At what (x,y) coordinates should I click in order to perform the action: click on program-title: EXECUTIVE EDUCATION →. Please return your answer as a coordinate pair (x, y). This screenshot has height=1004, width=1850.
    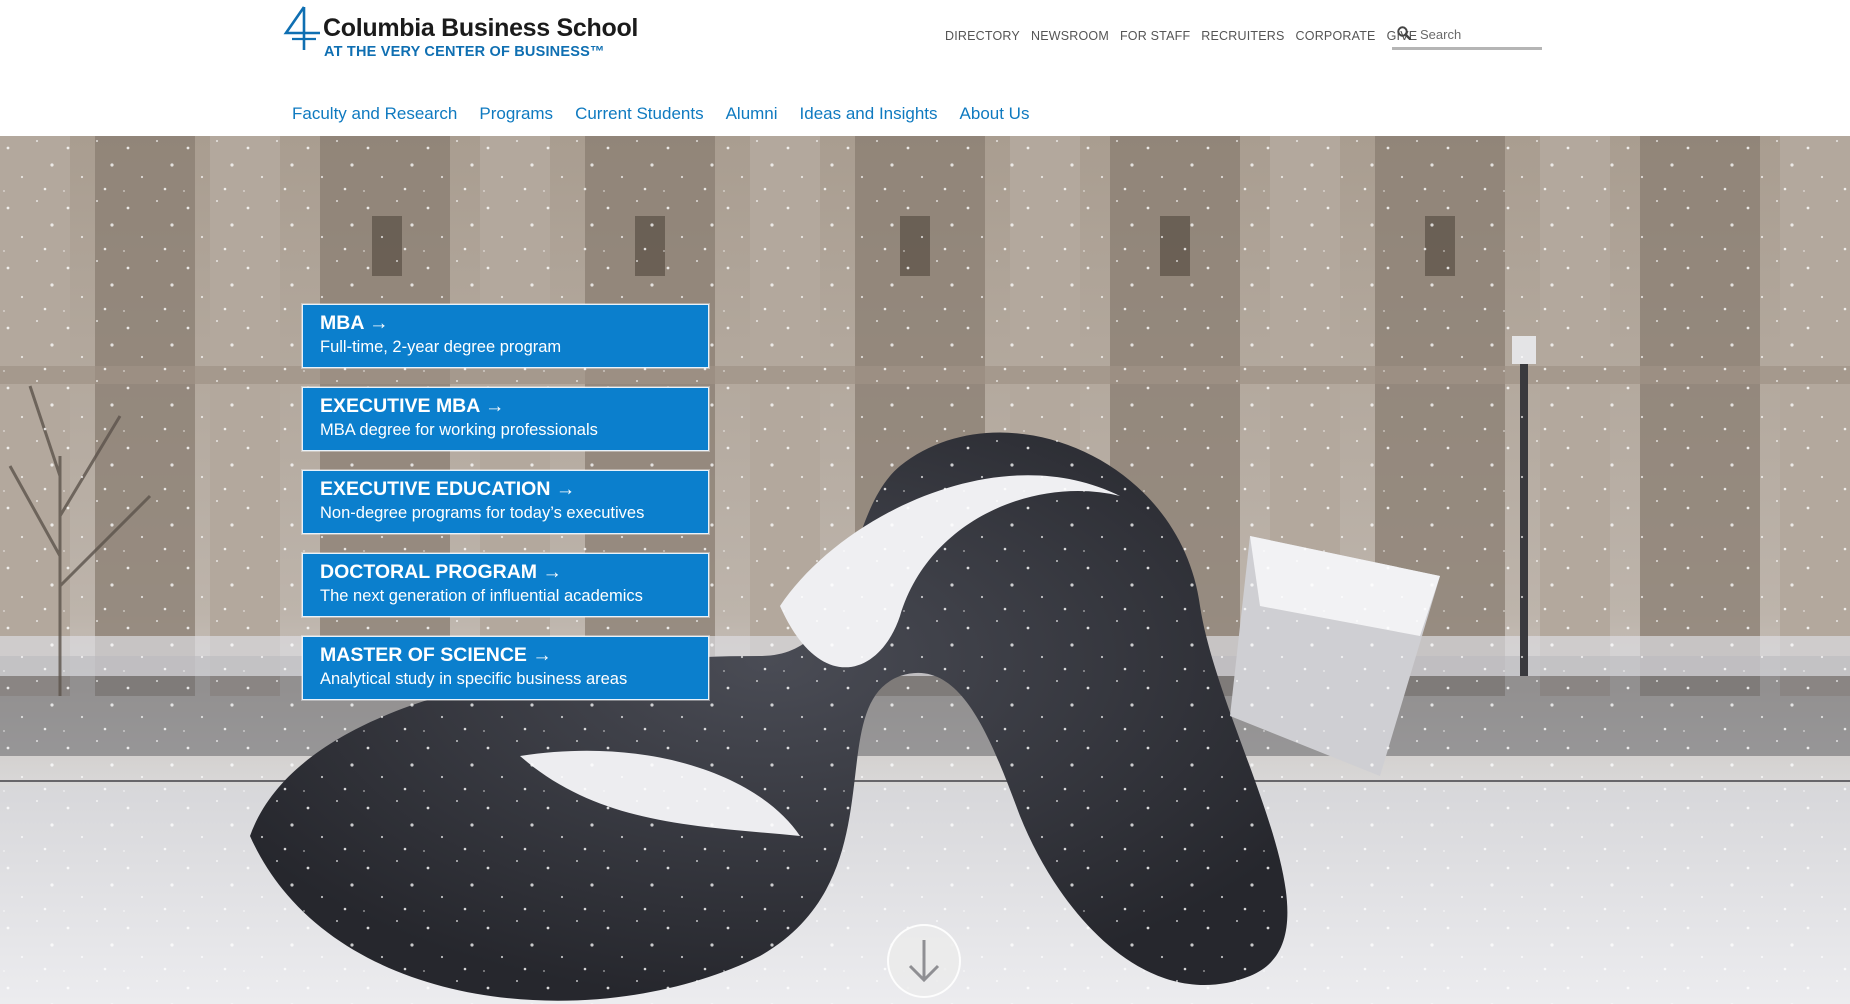
    Looking at the image, I should click on (448, 489).